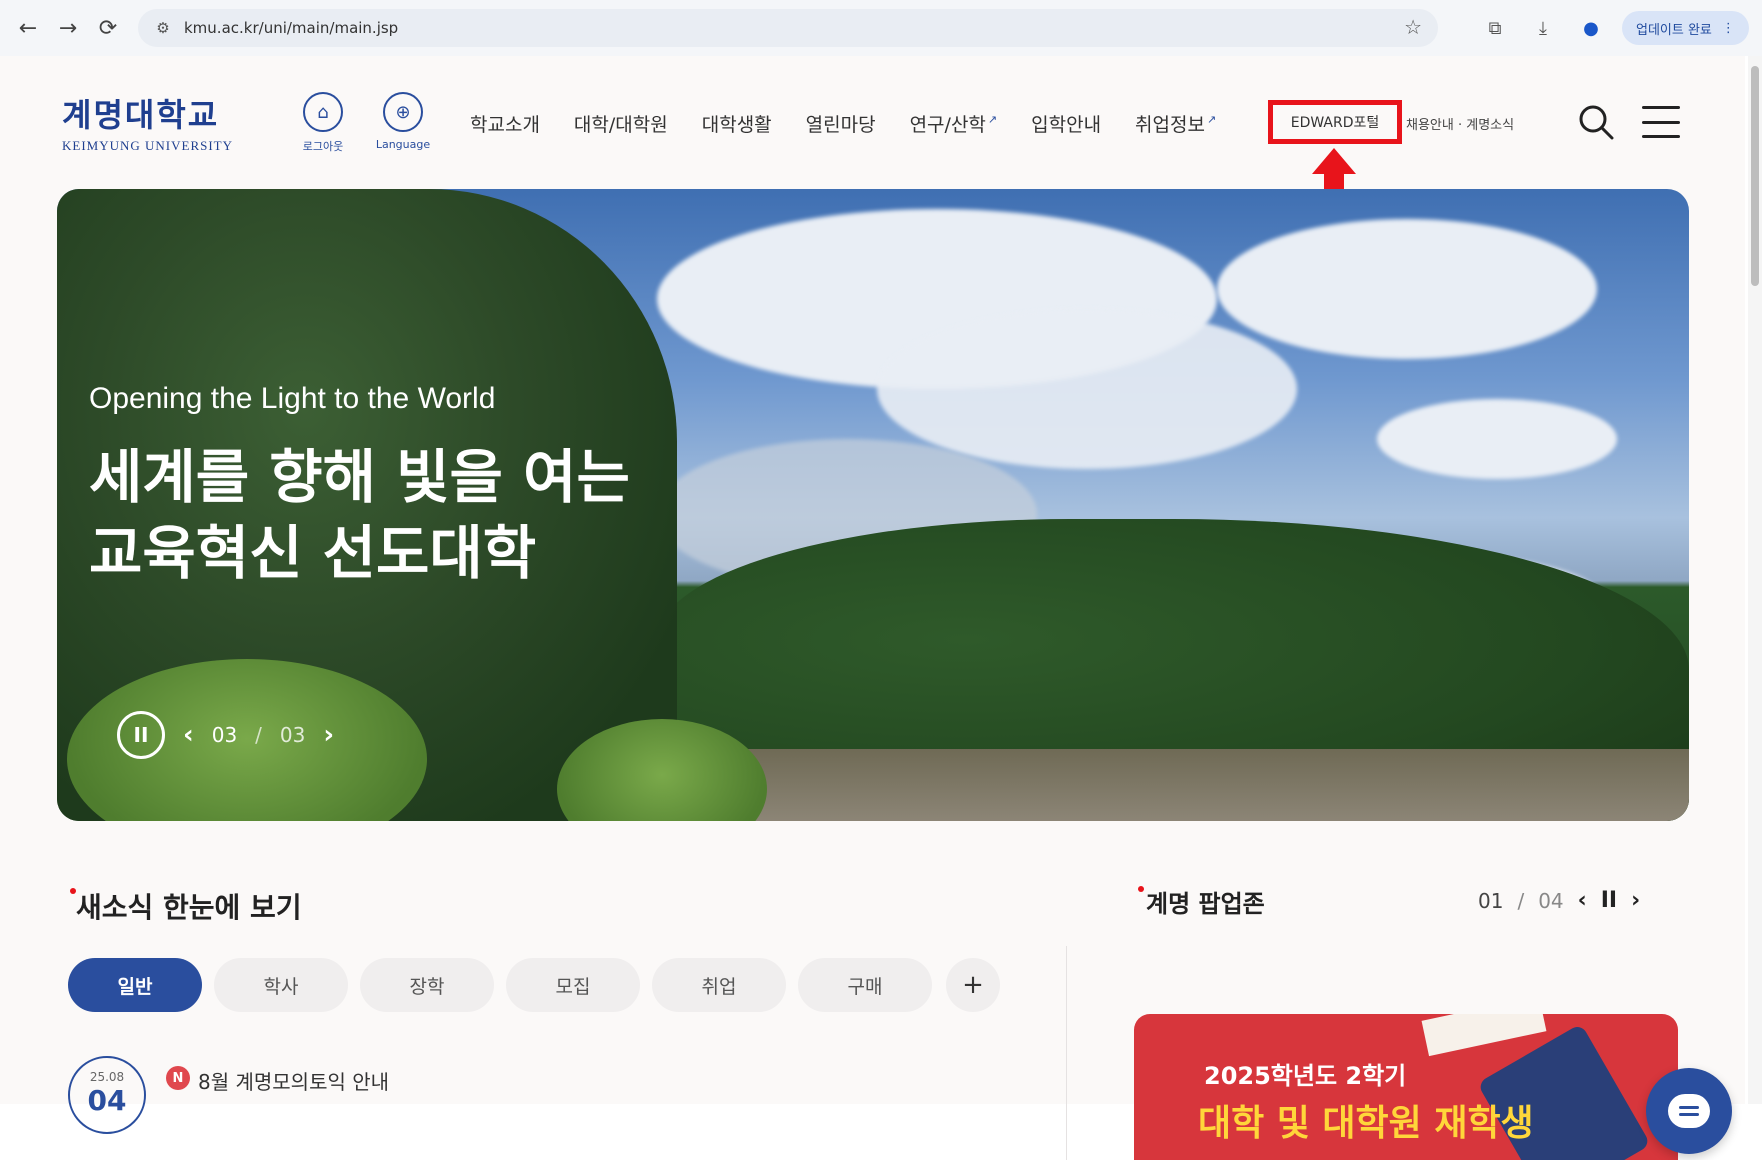 The width and height of the screenshot is (1762, 1160). I want to click on university-logo: 계명대학교 KEIMYUNG UNIVERSITY, so click(147, 122).